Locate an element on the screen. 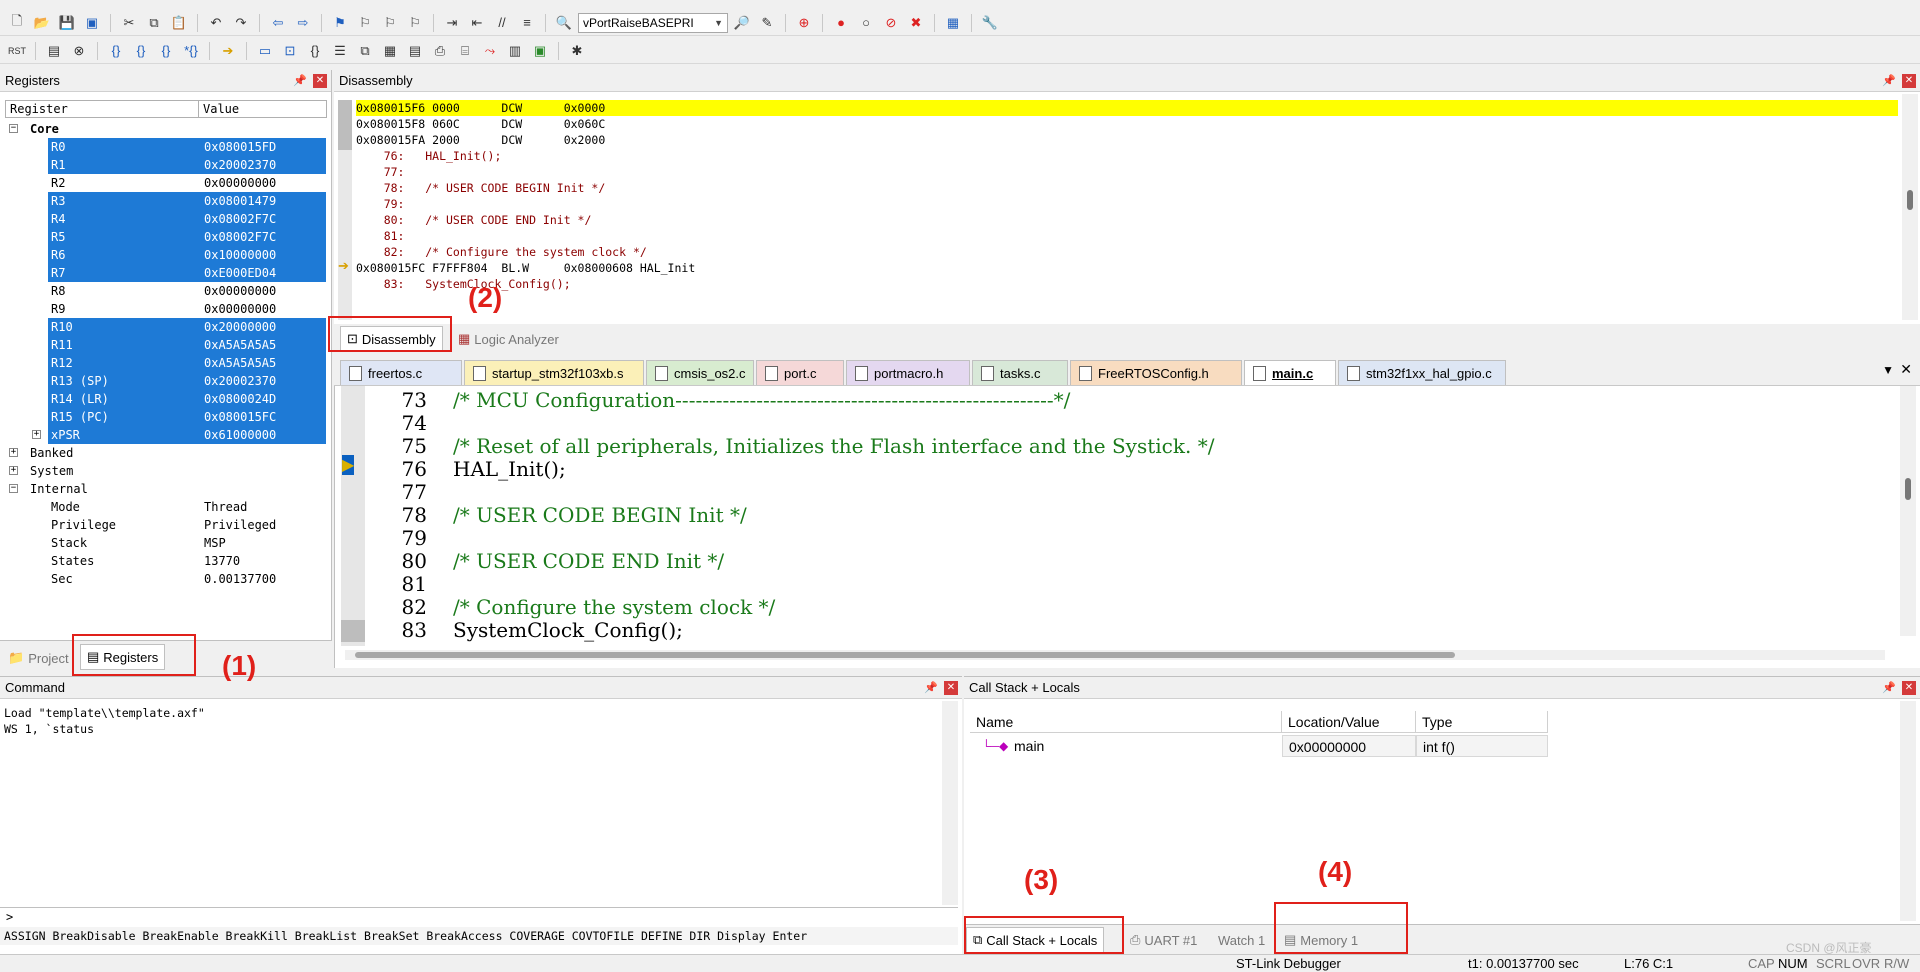 The width and height of the screenshot is (1920, 972). bookmark-next-icon: ⚐ is located at coordinates (390, 23).